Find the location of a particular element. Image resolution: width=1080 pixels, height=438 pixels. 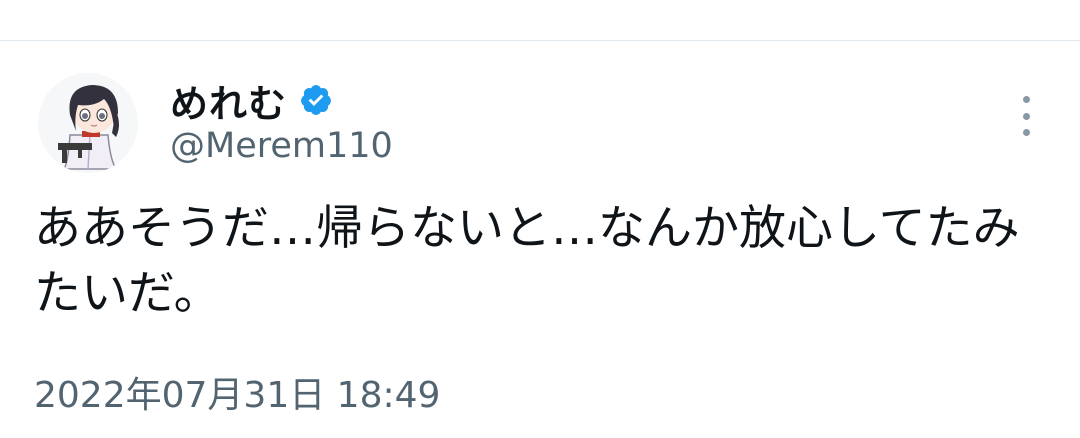

avatar-illustration is located at coordinates (88, 123).